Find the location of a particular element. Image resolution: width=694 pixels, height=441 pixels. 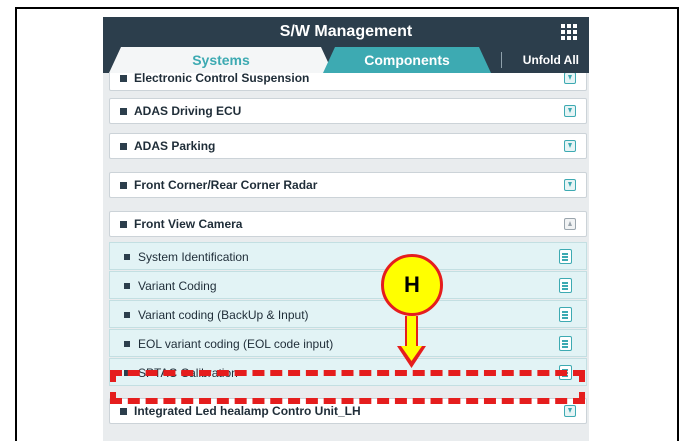

system-row-electronic-control-suspension: Electronic Control Suspension is located at coordinates (348, 82).